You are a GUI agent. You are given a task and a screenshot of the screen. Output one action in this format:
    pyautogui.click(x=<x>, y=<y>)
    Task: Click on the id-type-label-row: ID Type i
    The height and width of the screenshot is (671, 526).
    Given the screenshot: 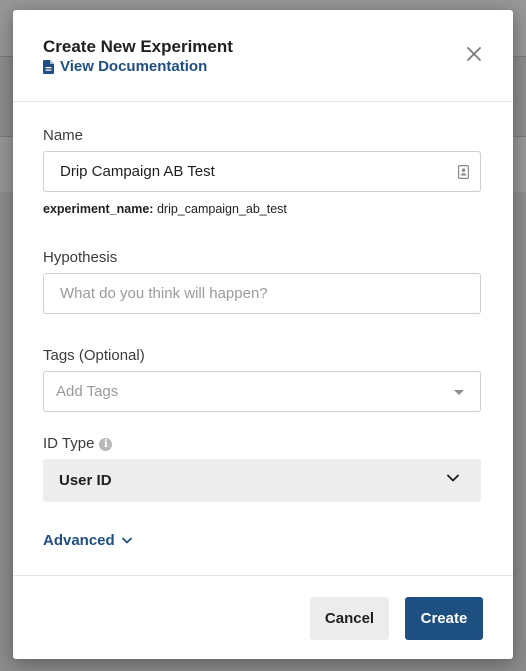 What is the action you would take?
    pyautogui.click(x=78, y=443)
    